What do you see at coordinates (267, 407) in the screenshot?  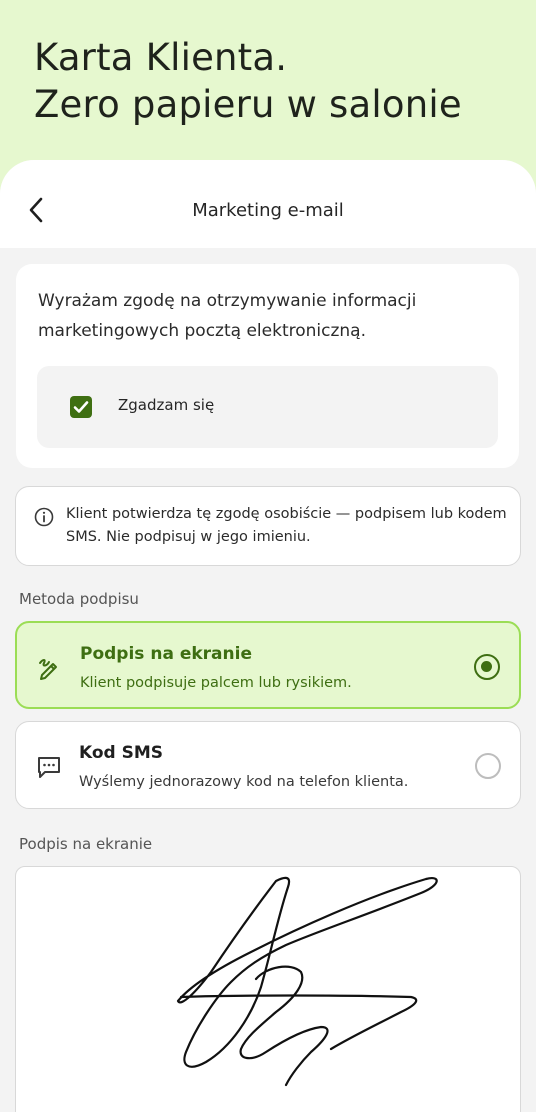 I see `consent-checkbox-row: Zgadzam się` at bounding box center [267, 407].